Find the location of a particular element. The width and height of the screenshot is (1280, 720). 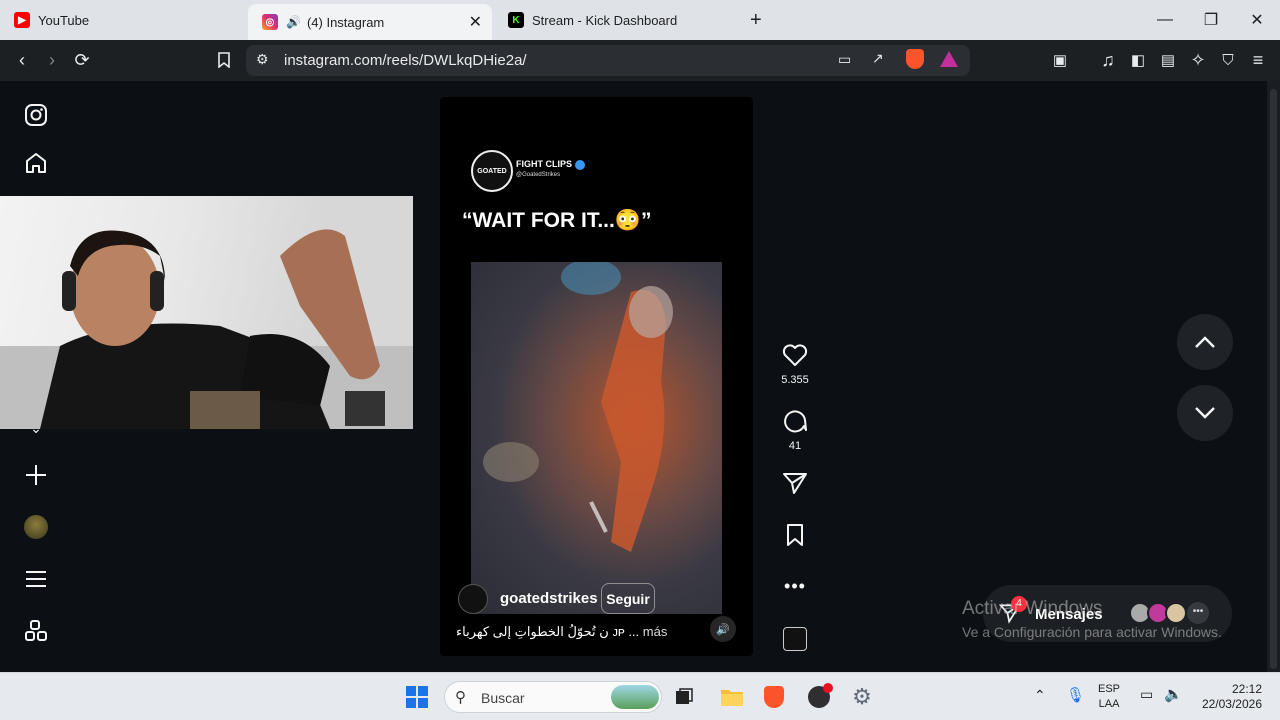

like-count: 5.355 is located at coordinates (795, 380).